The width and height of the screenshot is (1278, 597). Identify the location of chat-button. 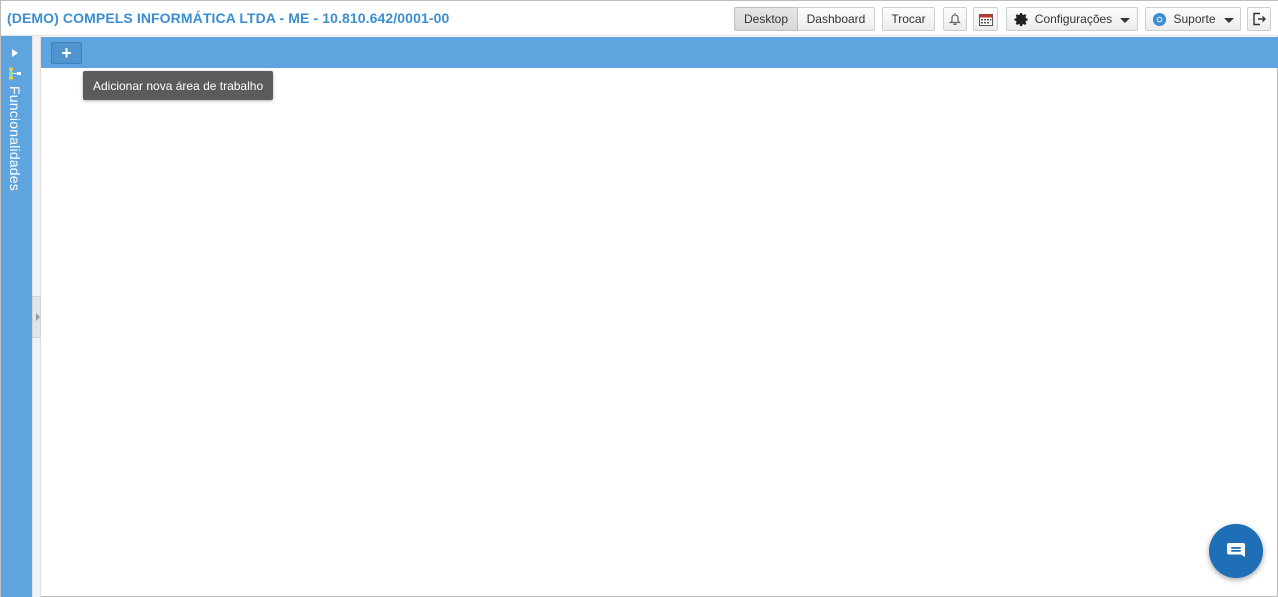
(1236, 551).